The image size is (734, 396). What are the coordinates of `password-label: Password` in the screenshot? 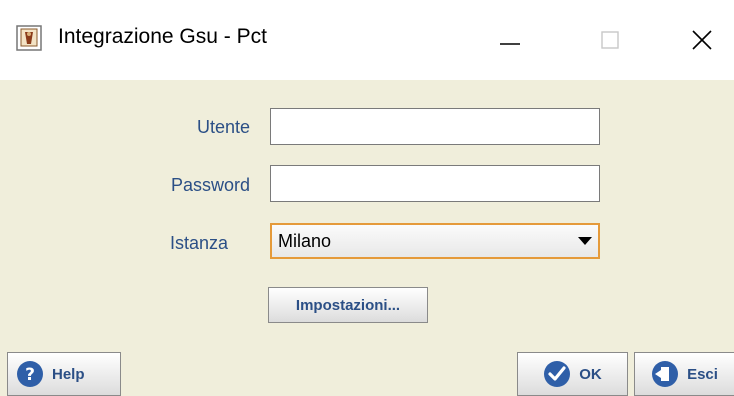 It's located at (210, 185).